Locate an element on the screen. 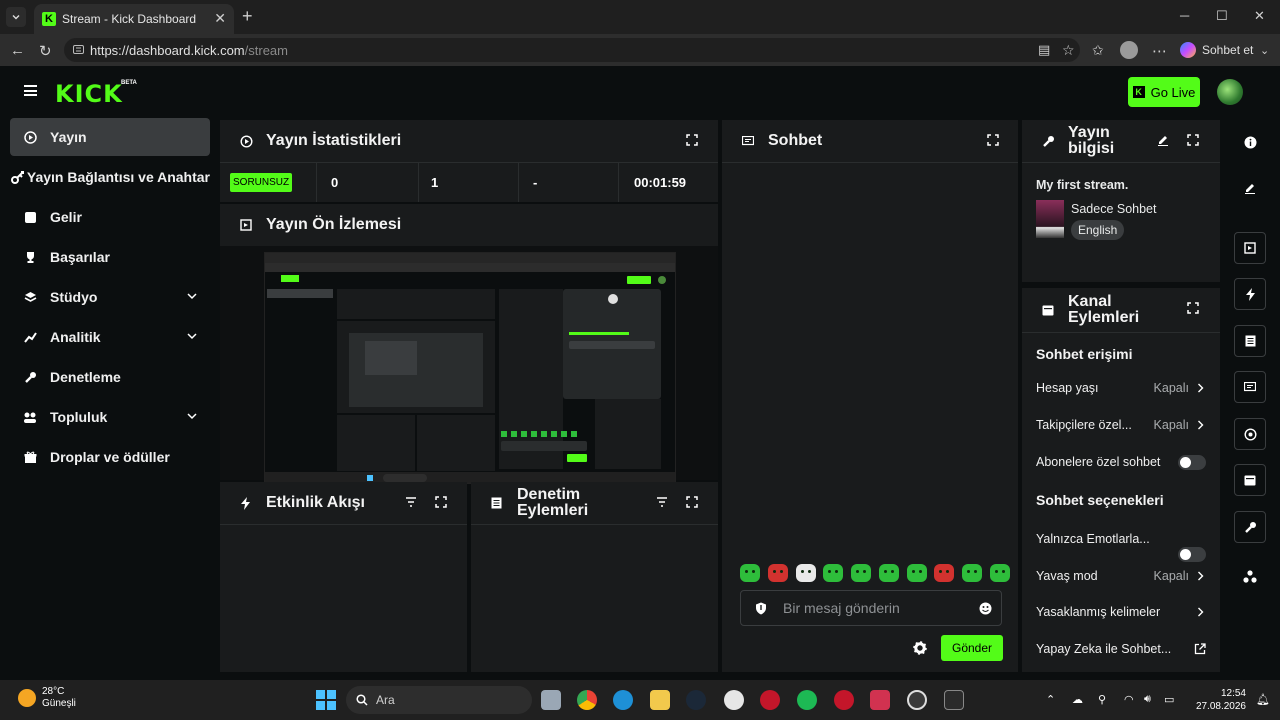 The width and height of the screenshot is (1280, 720). slow-mode-value: Kapalı is located at coordinates (1179, 576).